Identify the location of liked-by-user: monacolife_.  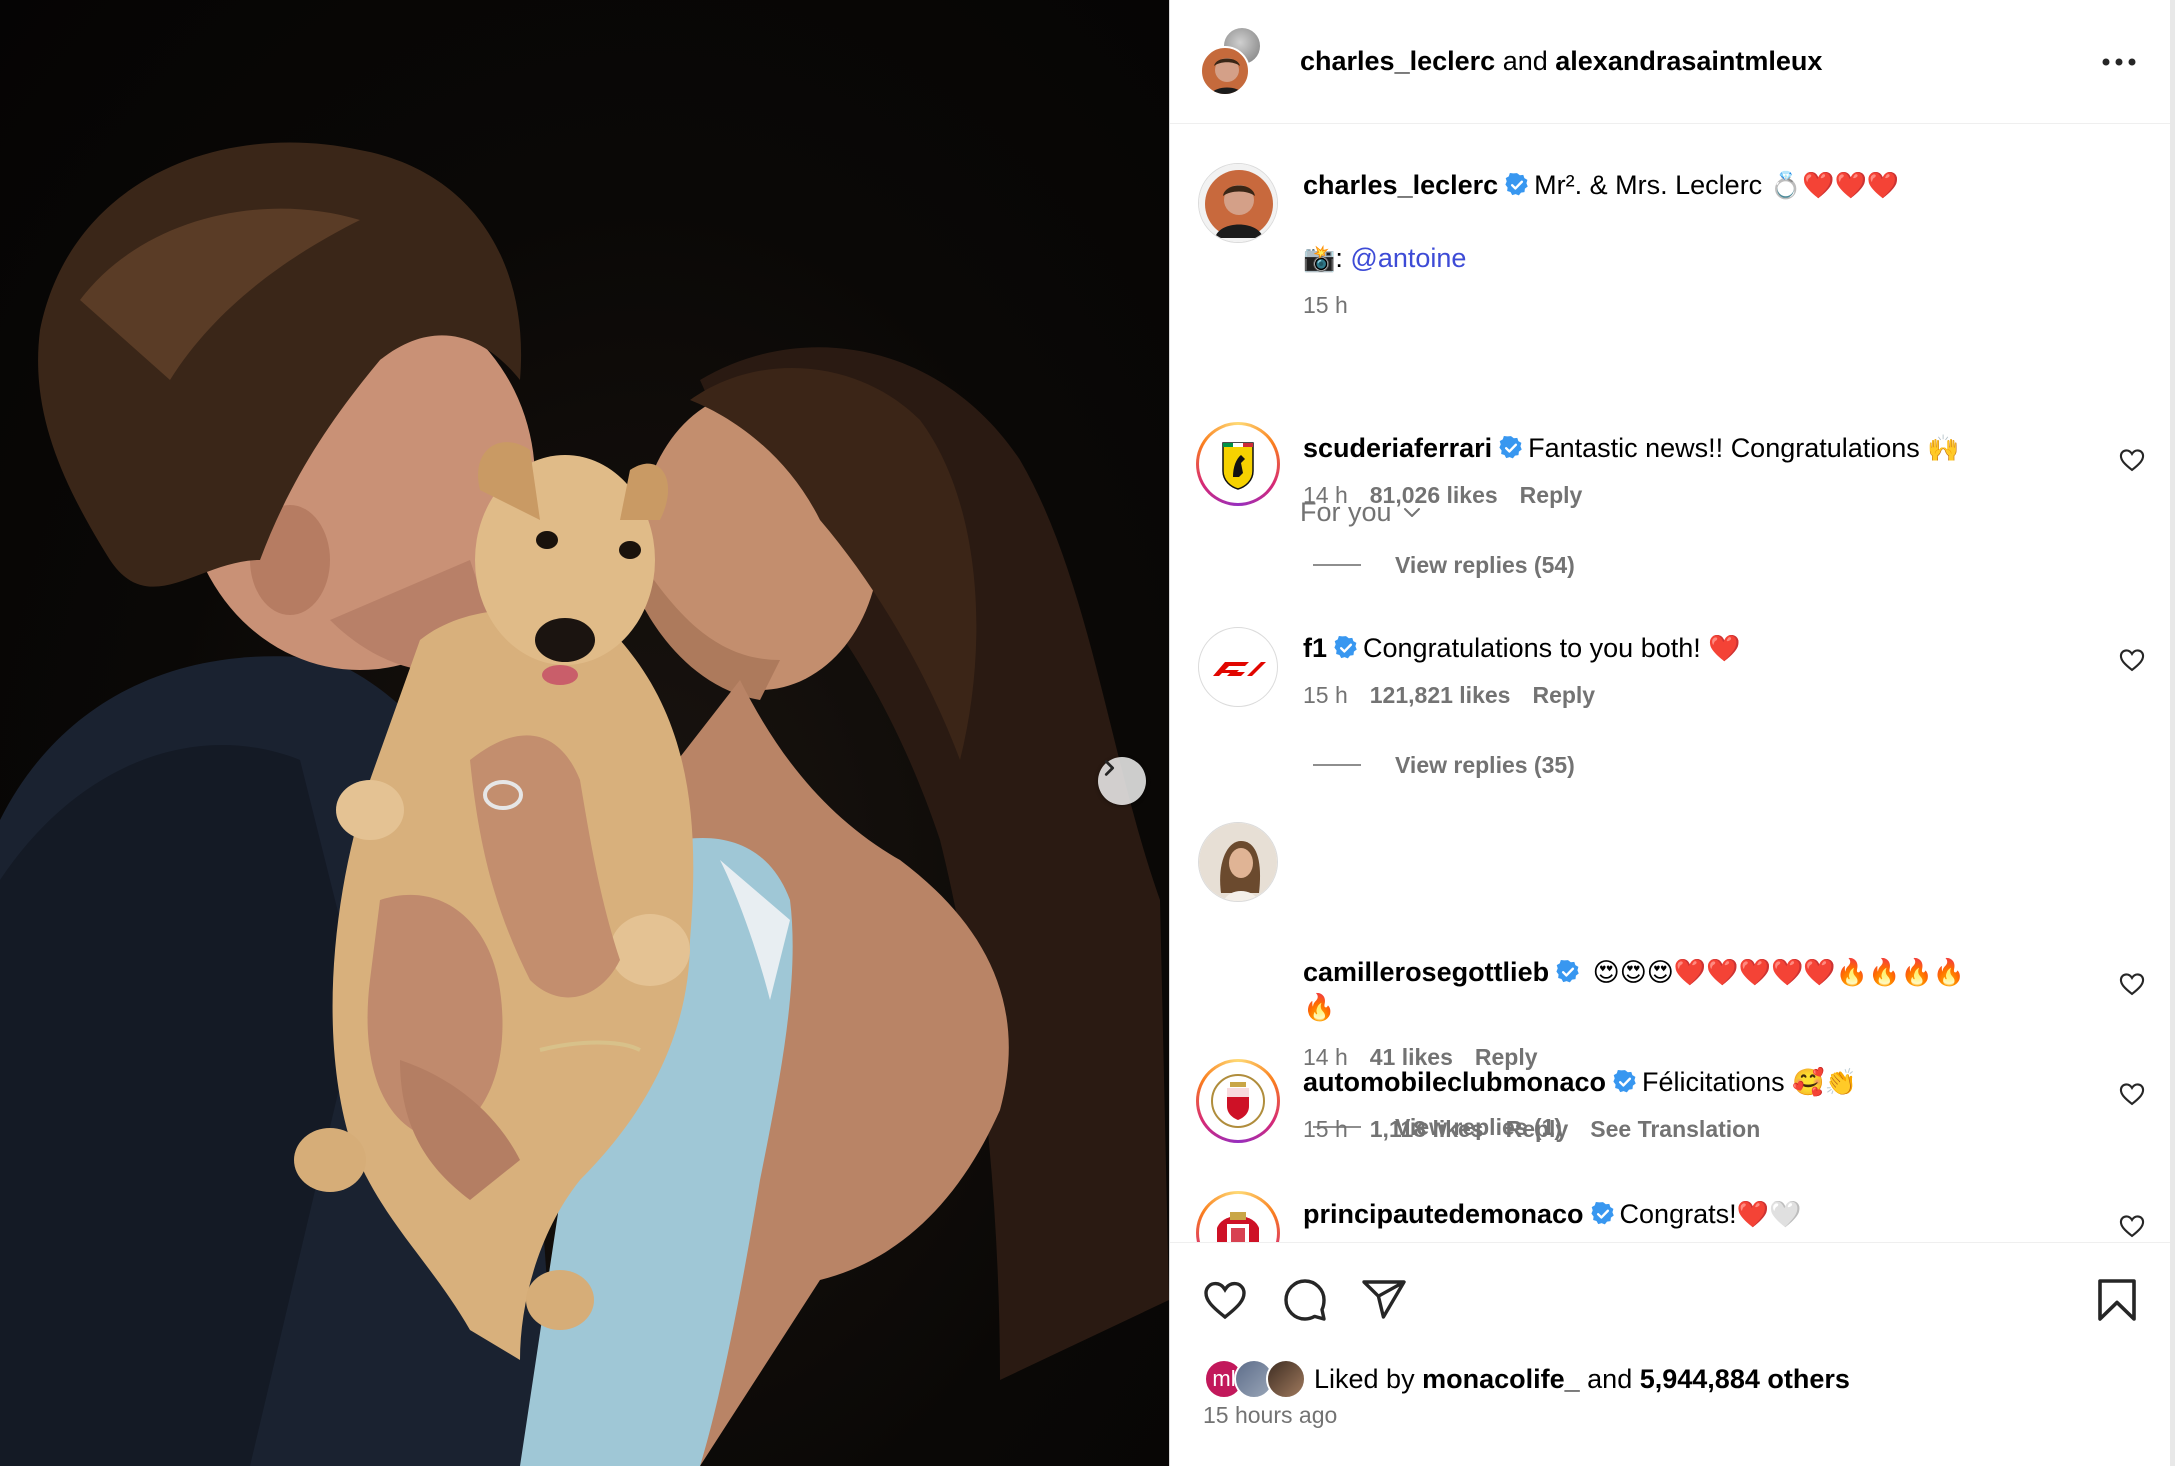
(1501, 1379).